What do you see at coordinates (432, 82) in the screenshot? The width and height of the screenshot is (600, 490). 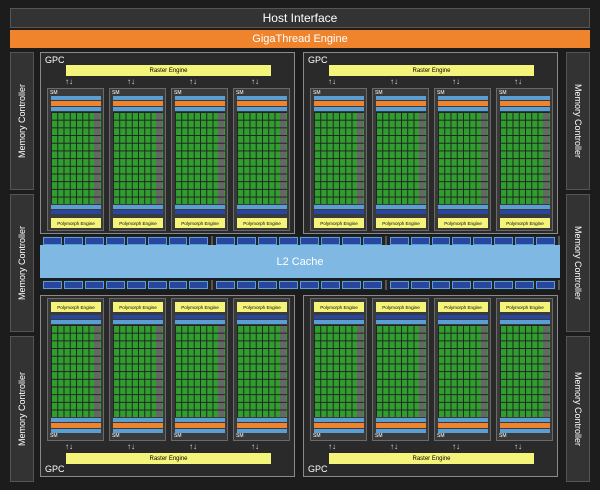 I see `arrows: ↑↓ ↑↓ ↑↓ ↑↓` at bounding box center [432, 82].